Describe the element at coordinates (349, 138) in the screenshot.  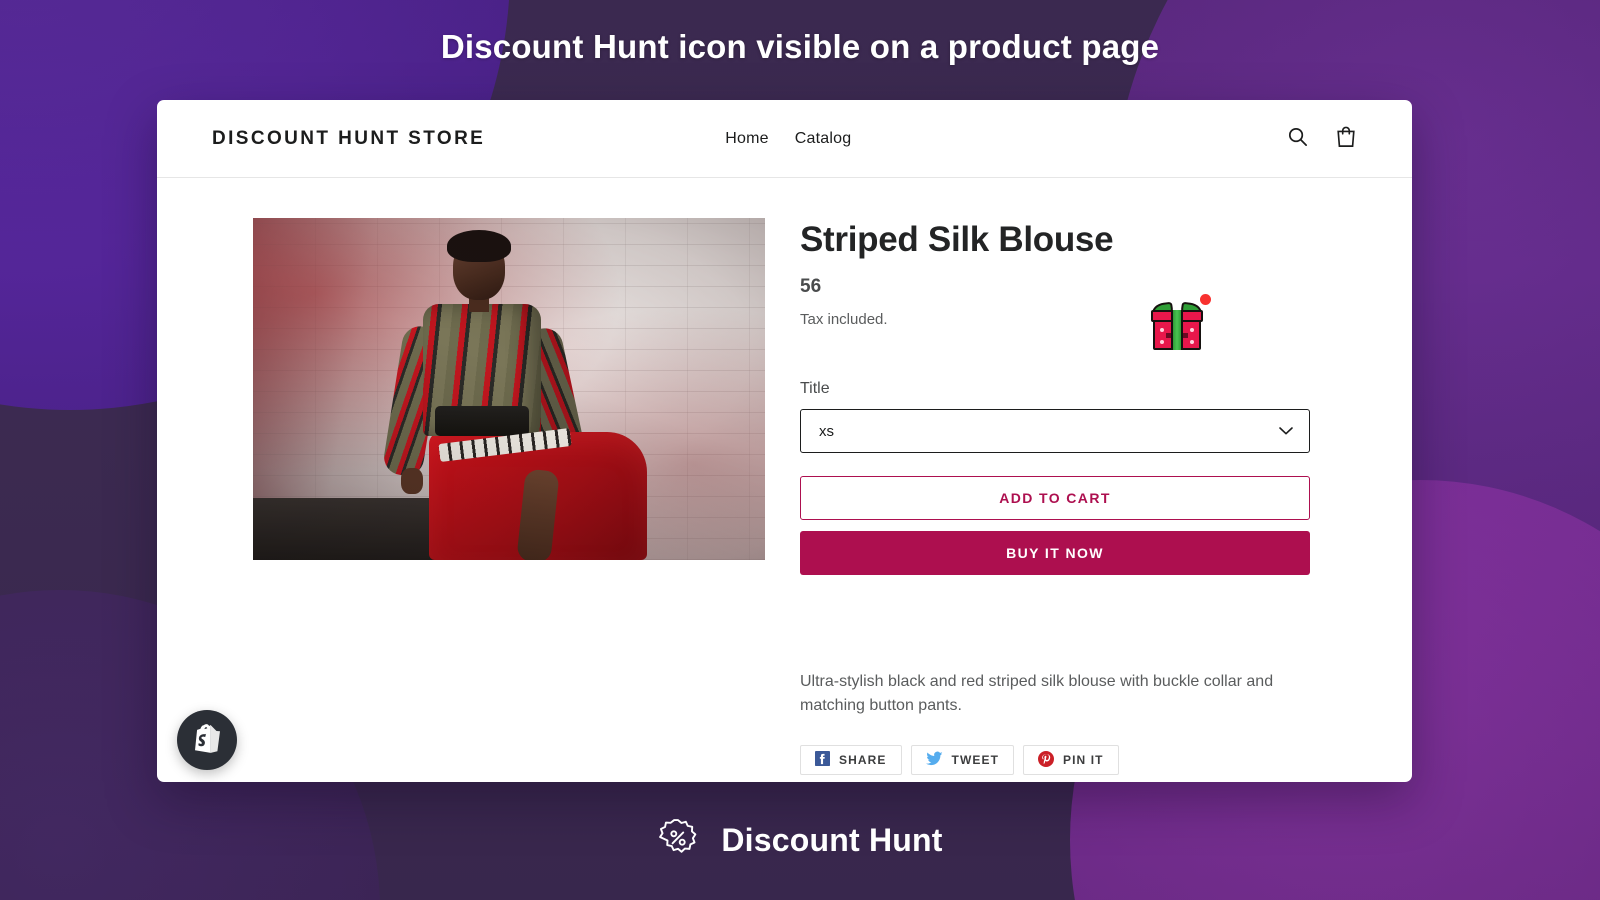
I see `store-name: DISCOUNT HUNT STORE` at that location.